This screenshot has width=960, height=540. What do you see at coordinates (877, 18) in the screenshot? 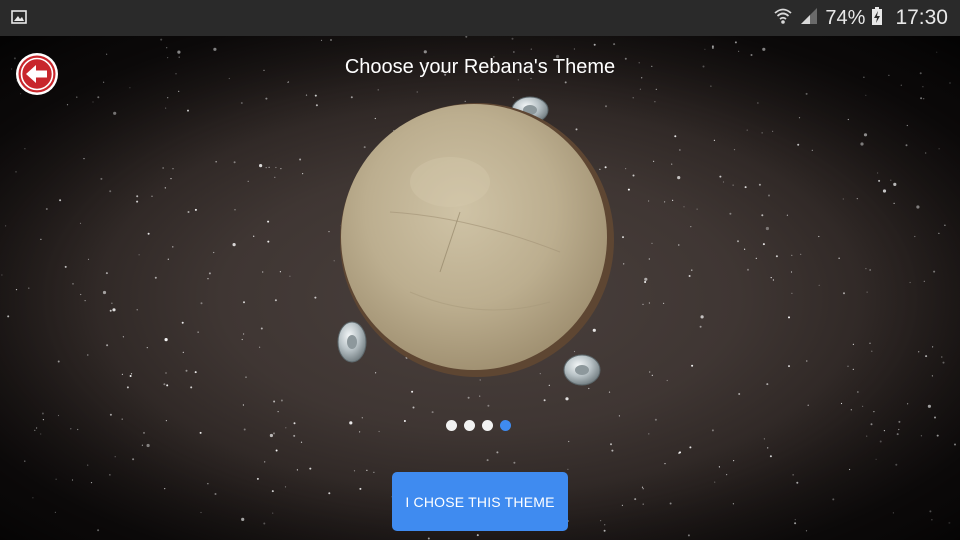
I see `battery-charging-icon` at bounding box center [877, 18].